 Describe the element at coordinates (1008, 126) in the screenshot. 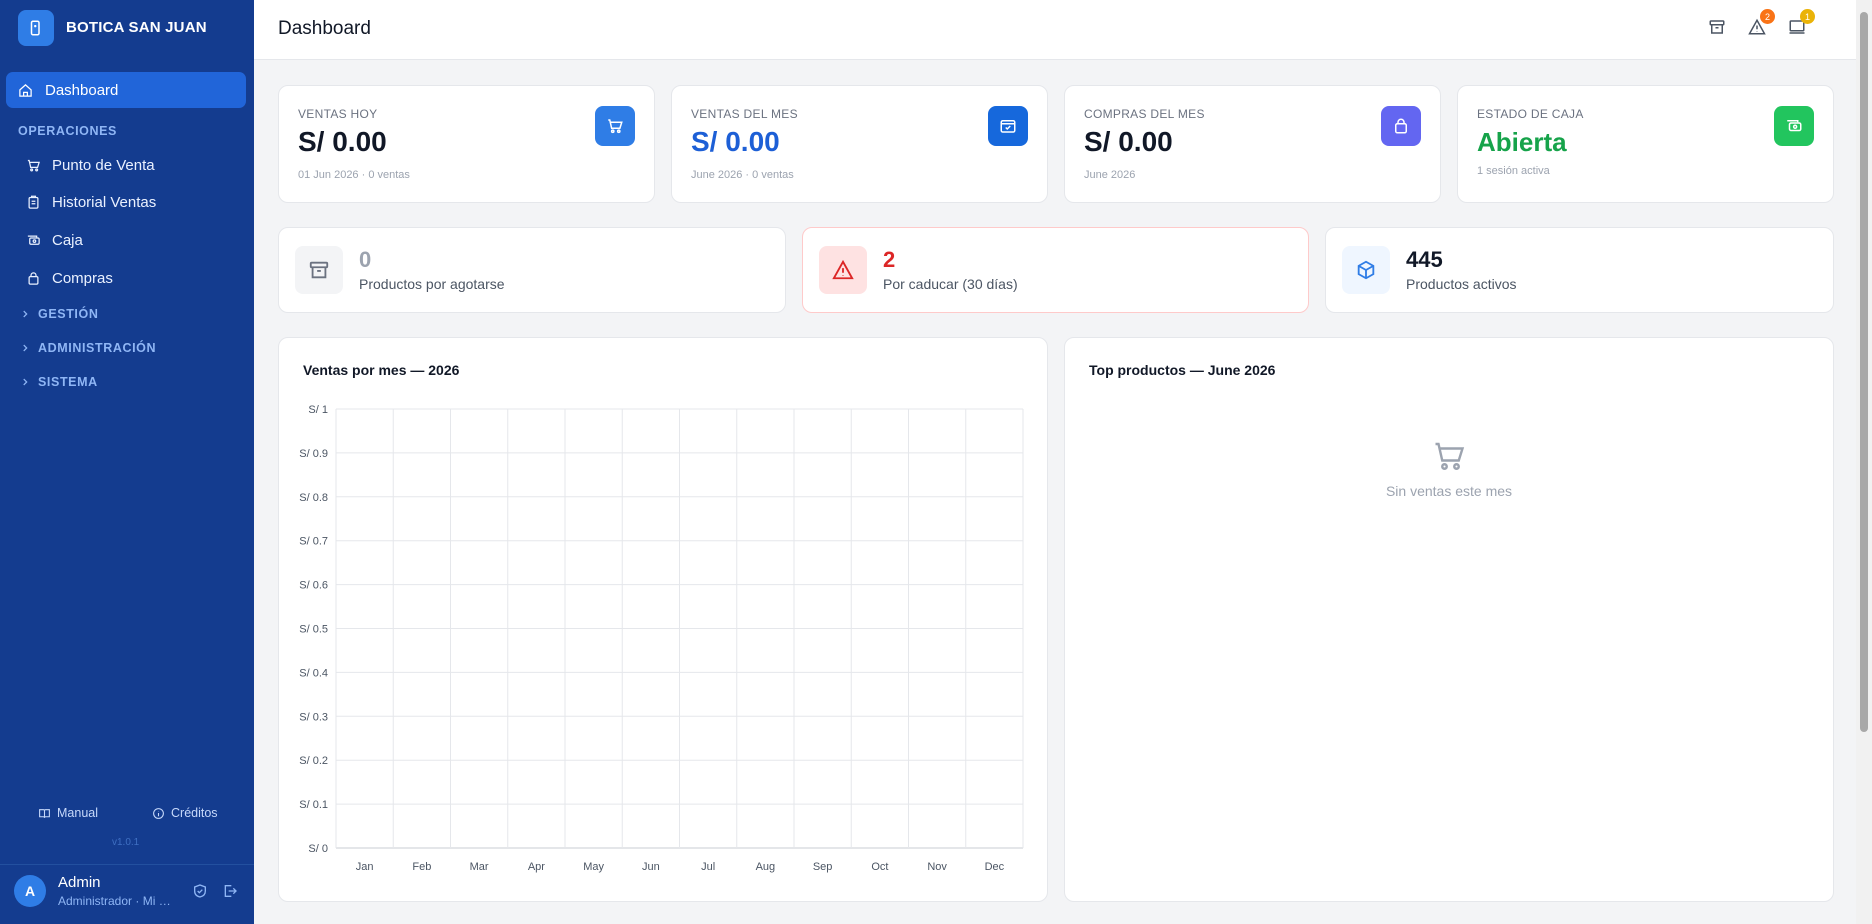

I see `calendar-chart-icon` at that location.